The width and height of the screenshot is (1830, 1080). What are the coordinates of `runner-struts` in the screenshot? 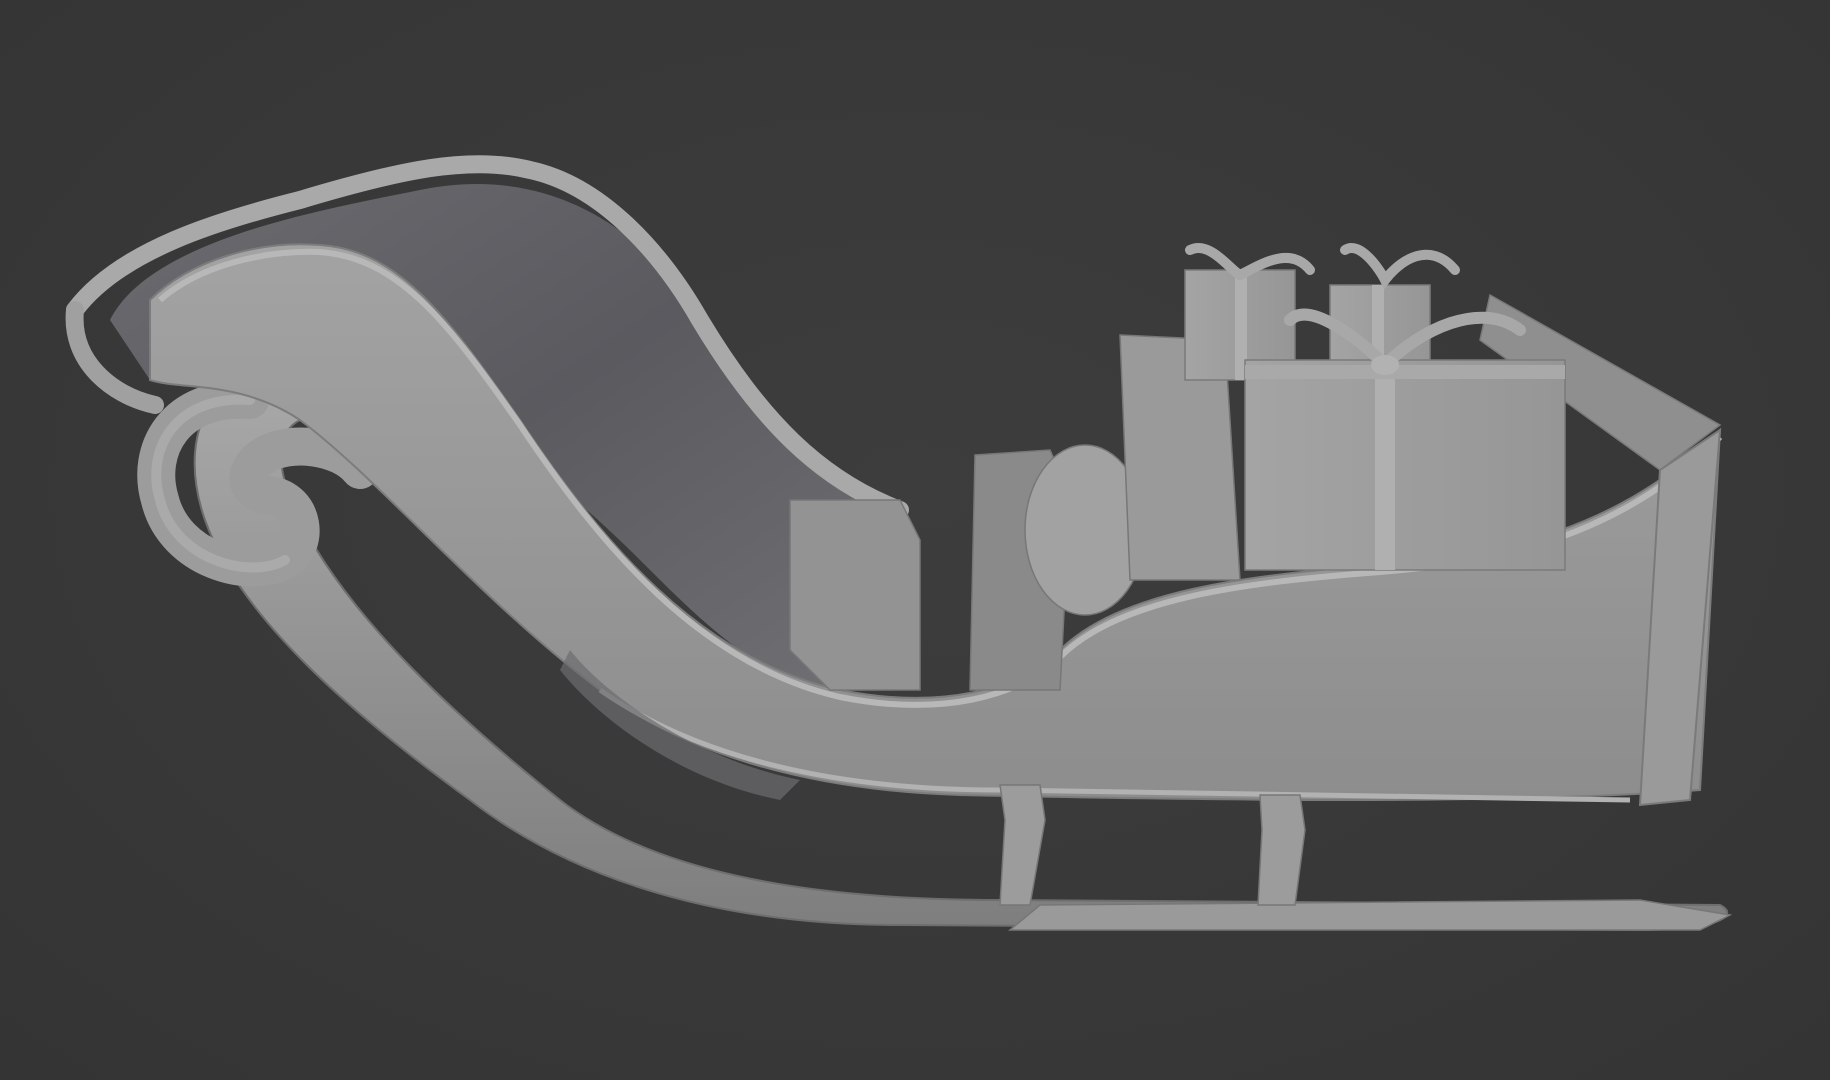 It's located at (1152, 845).